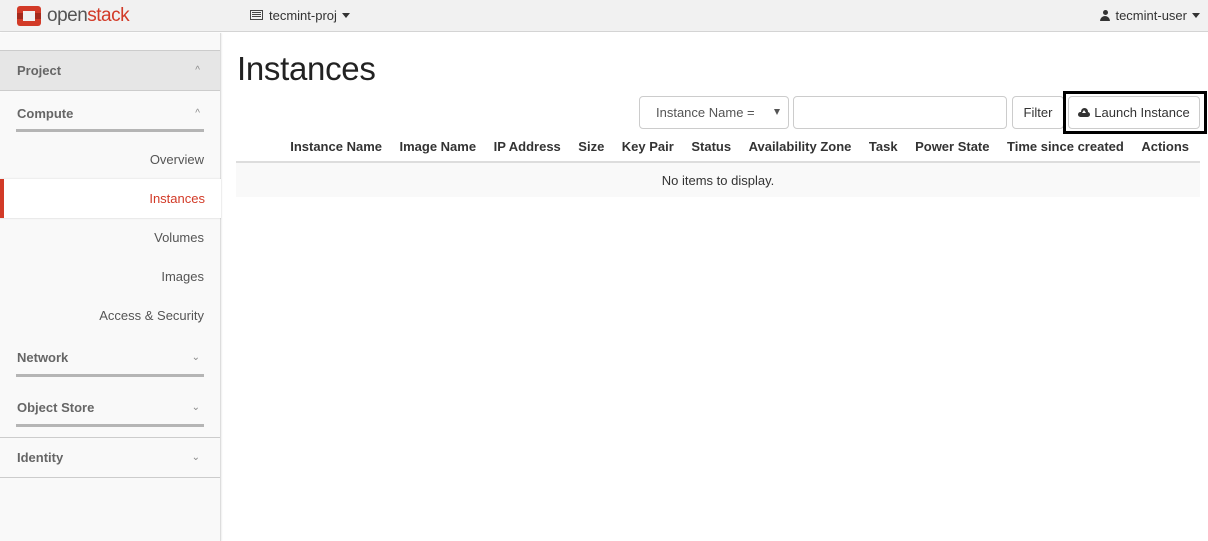  What do you see at coordinates (705, 112) in the screenshot?
I see `filter-field-value: Instance Name =` at bounding box center [705, 112].